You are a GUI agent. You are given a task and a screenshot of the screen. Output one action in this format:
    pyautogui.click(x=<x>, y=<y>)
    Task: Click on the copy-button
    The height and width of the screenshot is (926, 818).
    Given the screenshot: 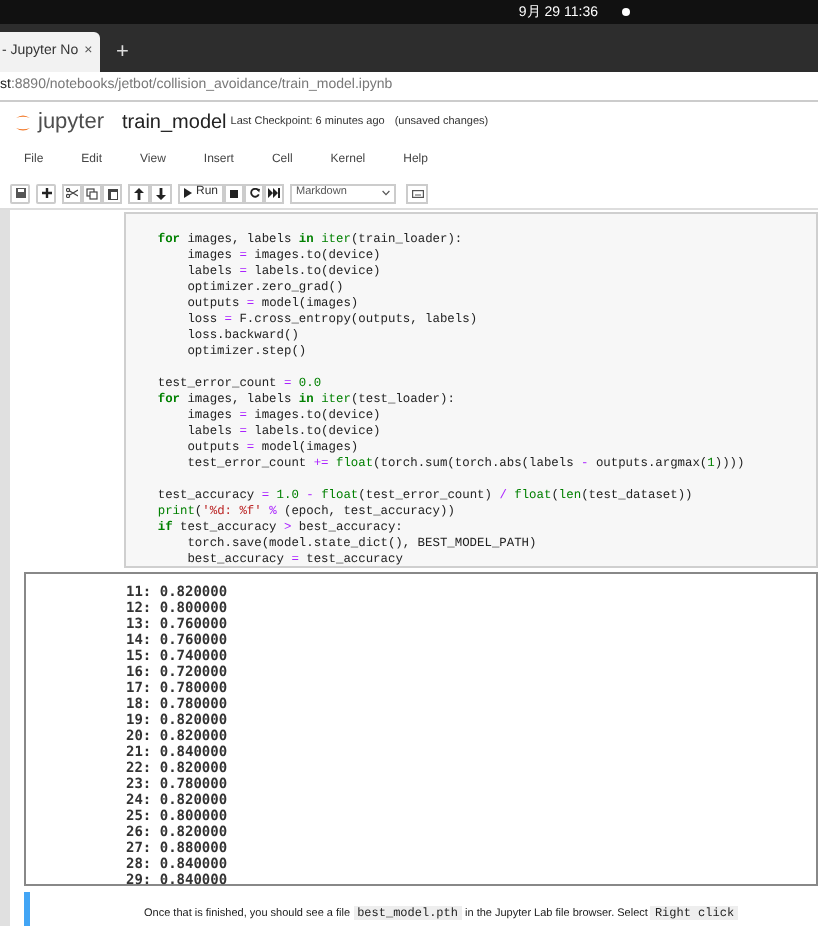 What is the action you would take?
    pyautogui.click(x=92, y=193)
    